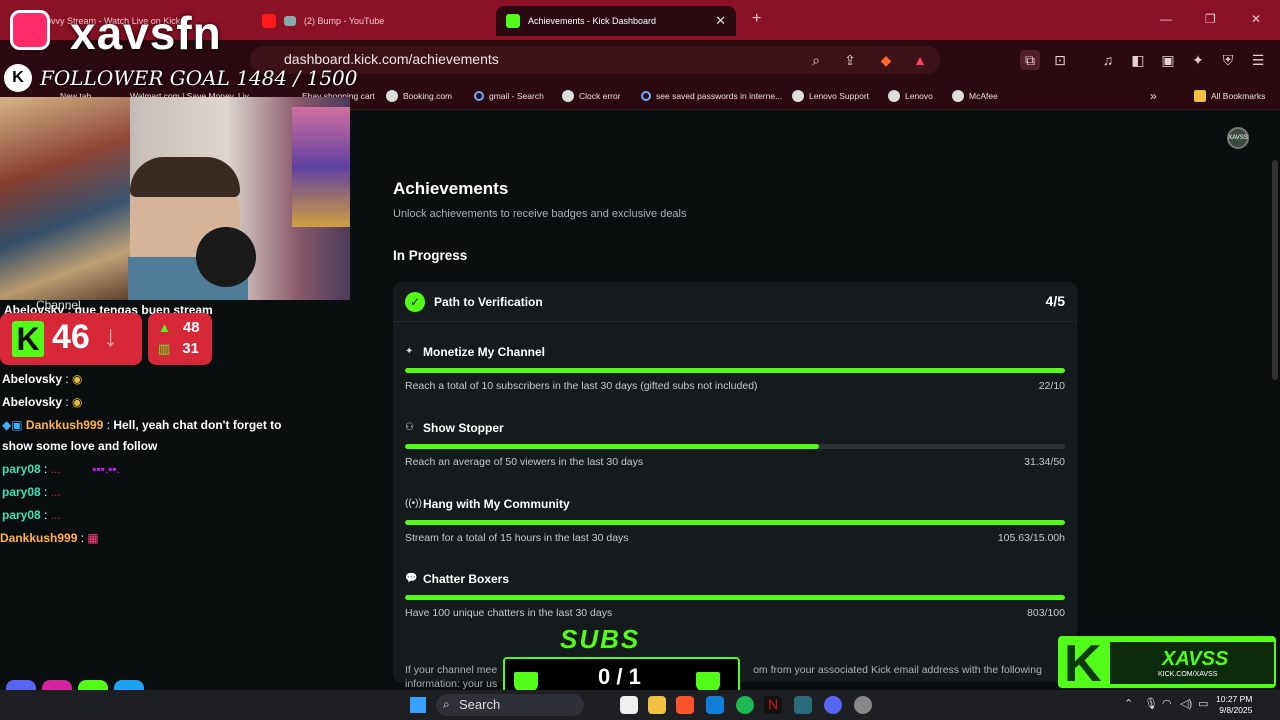  Describe the element at coordinates (1044, 462) in the screenshot. I see `task-value: 31.34/50` at that location.